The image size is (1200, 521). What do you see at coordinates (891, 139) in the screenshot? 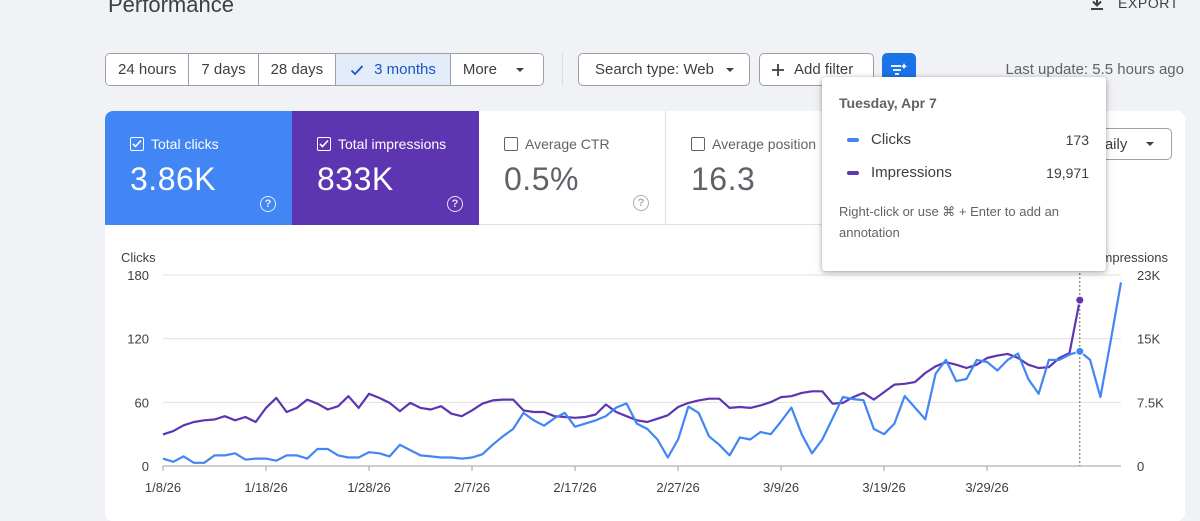
I see `tooltip-series-name: Clicks` at bounding box center [891, 139].